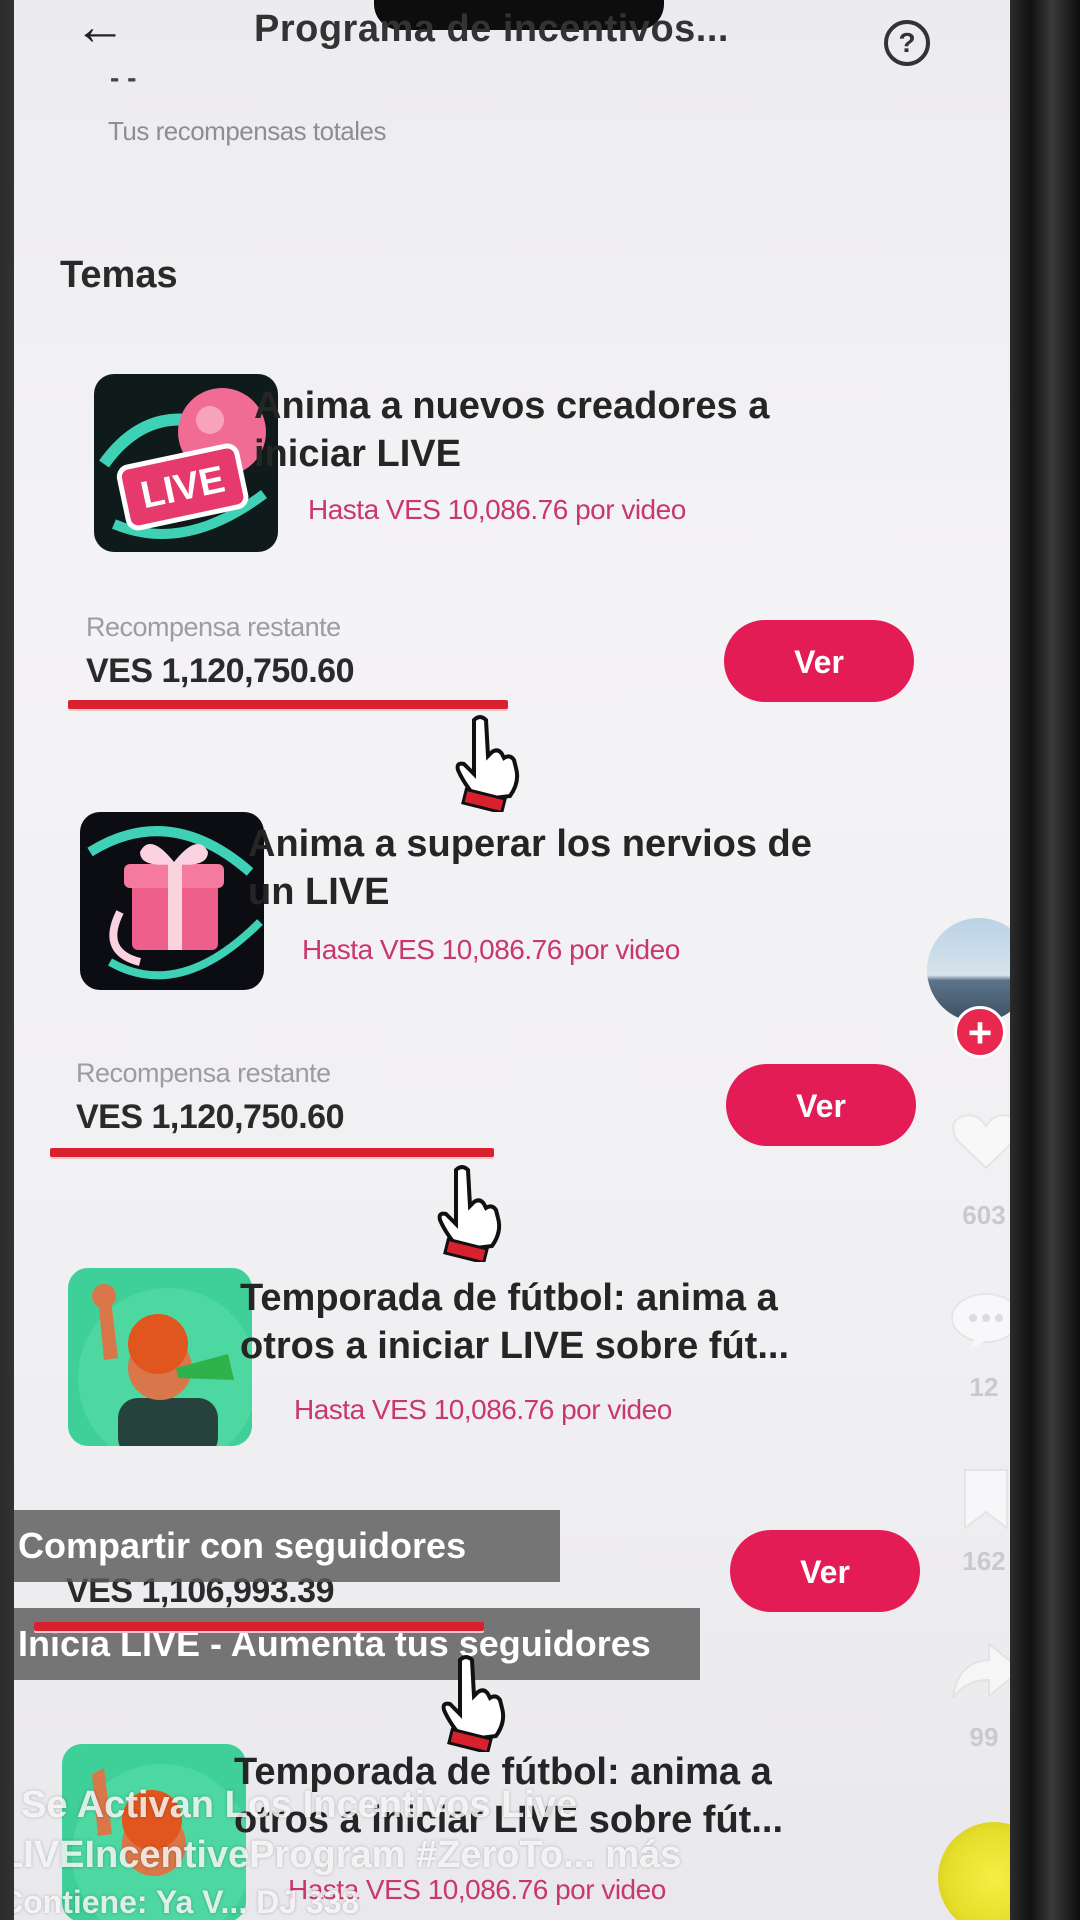  Describe the element at coordinates (187, 1902) in the screenshot. I see `video-description-line3: Contiene: Ya V... DJ 338` at that location.